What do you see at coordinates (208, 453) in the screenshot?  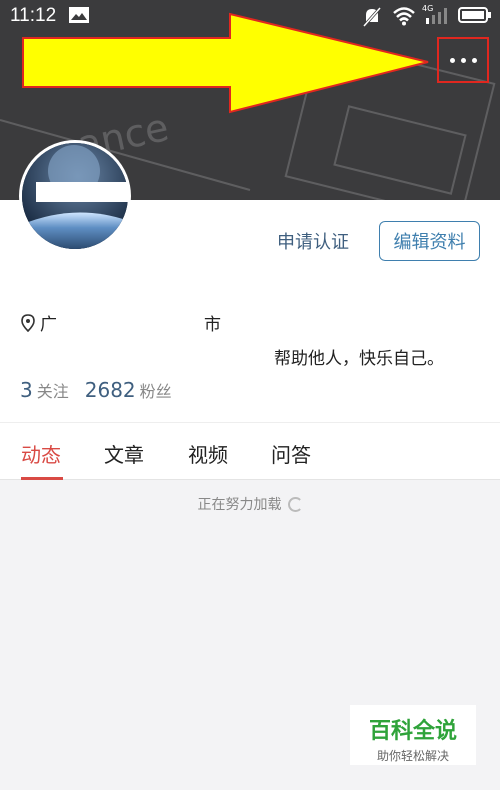 I see `tab-videos: 视频` at bounding box center [208, 453].